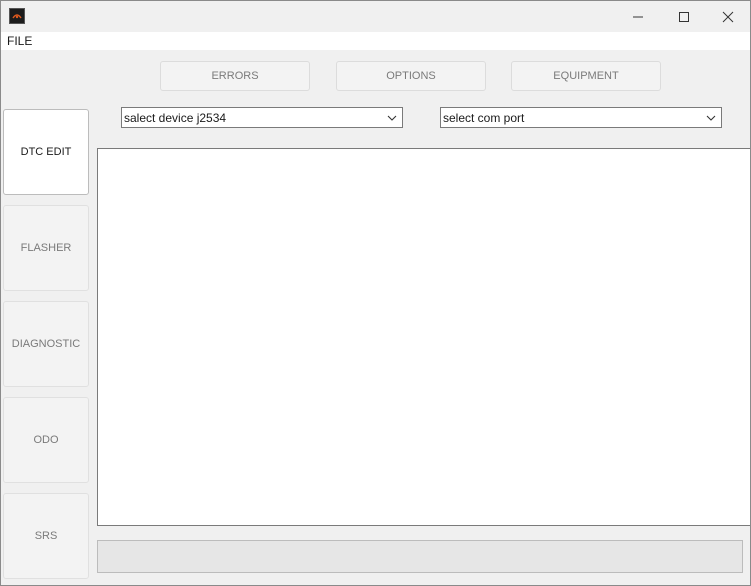 This screenshot has width=751, height=586. I want to click on errors-button: ERRORS, so click(235, 76).